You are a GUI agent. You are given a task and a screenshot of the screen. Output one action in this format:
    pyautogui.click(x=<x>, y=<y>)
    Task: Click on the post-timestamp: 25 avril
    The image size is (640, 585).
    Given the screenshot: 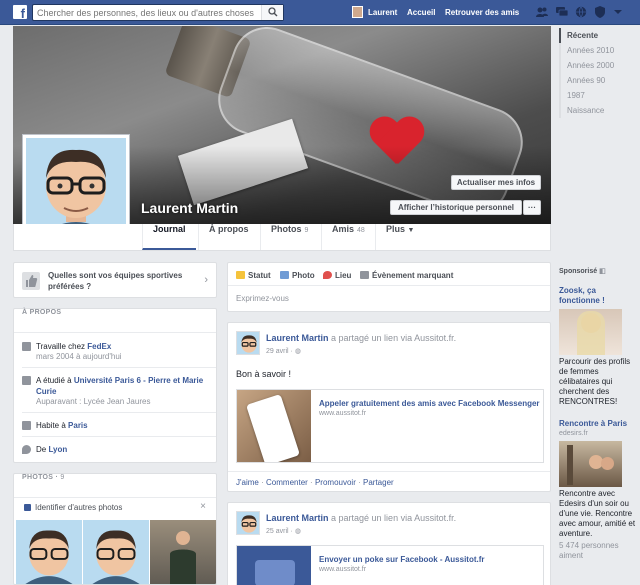 What is the action you would take?
    pyautogui.click(x=277, y=531)
    